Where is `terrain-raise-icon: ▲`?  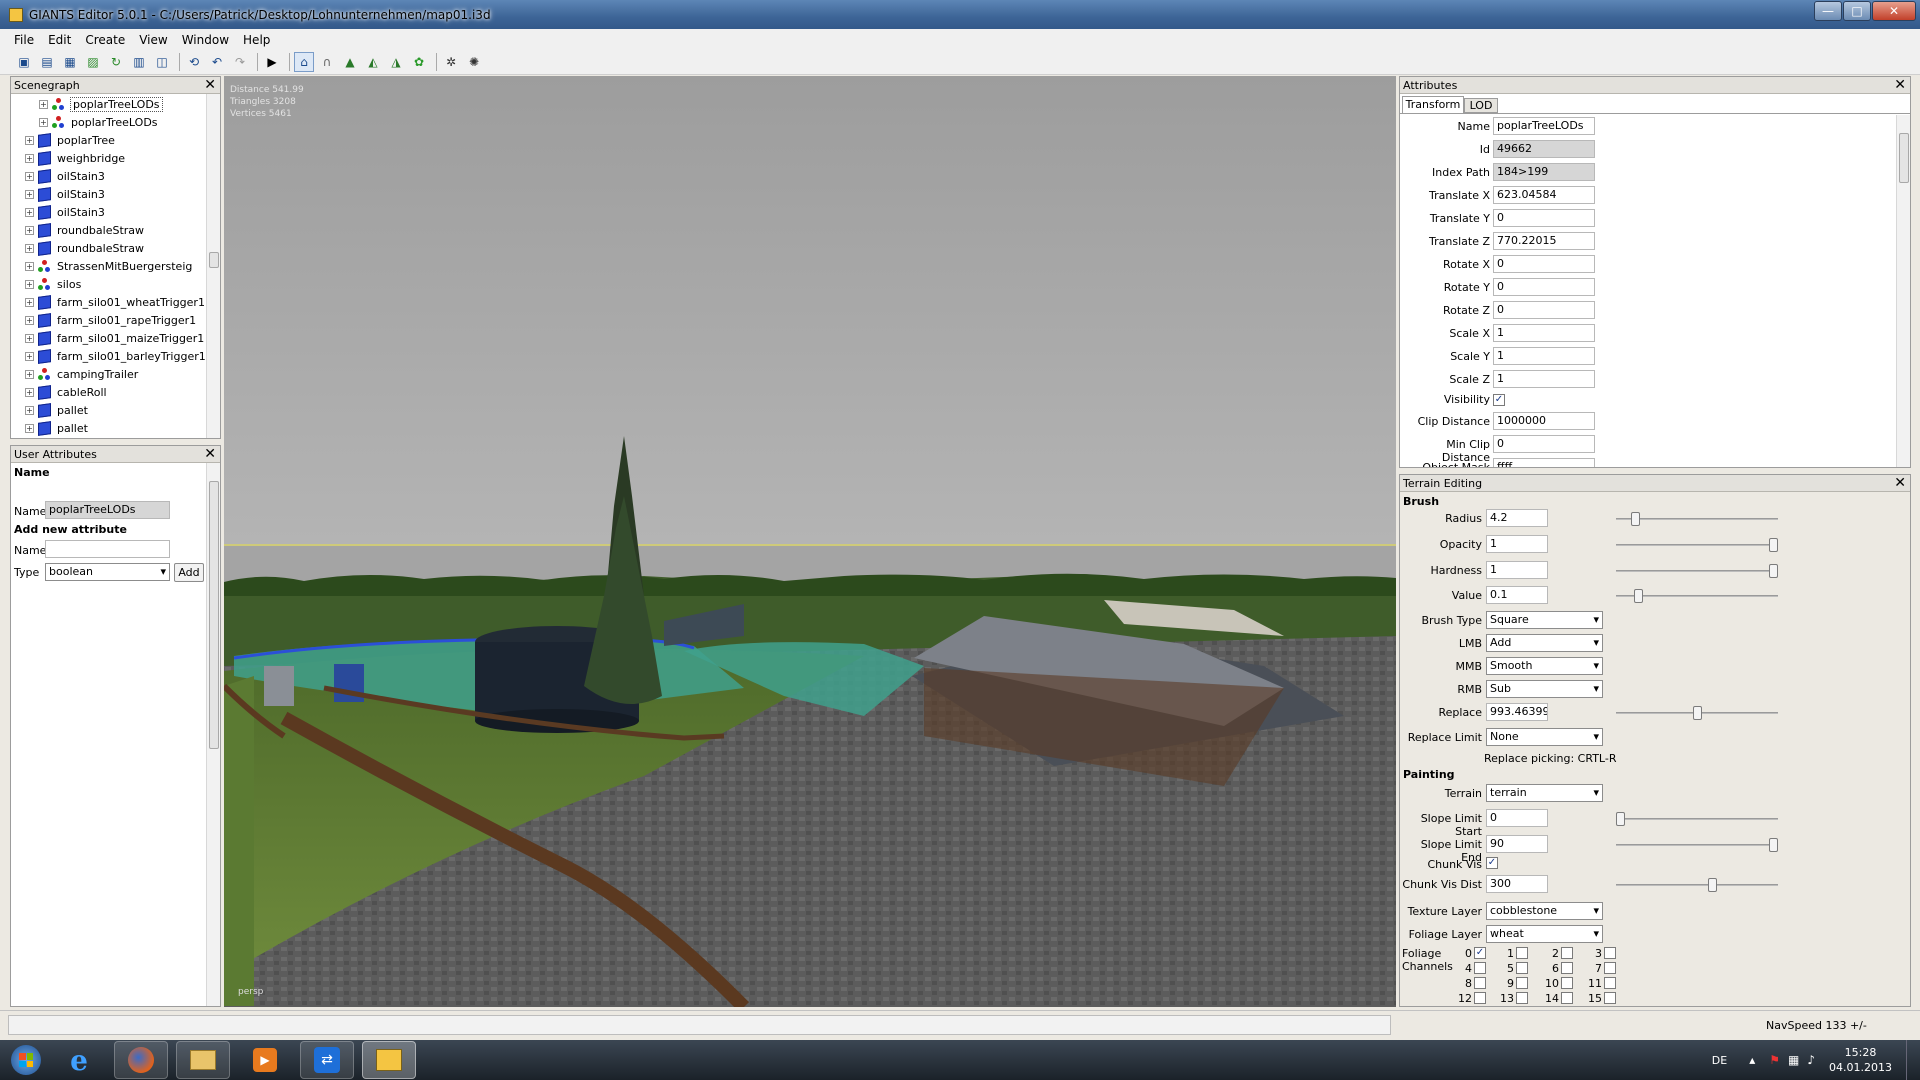 terrain-raise-icon: ▲ is located at coordinates (350, 62).